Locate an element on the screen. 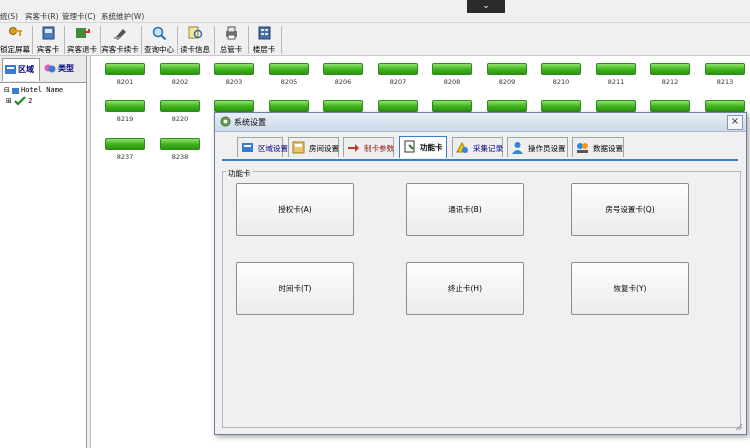  communication-card-button: 通讯卡(B) is located at coordinates (465, 209).